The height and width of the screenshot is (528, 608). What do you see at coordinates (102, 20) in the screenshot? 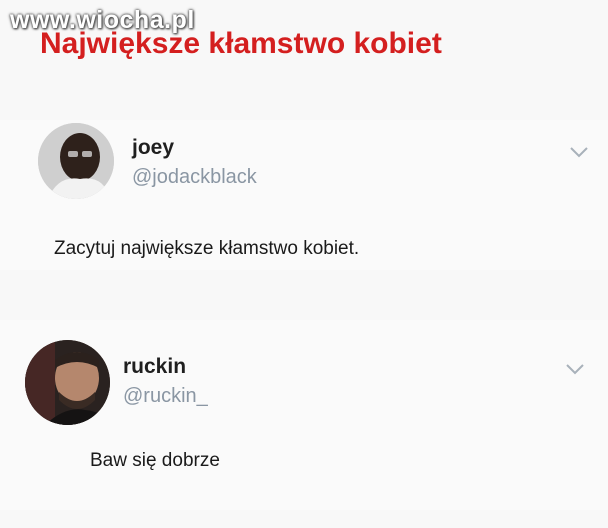
I see `watermark: www.wiocha.pl` at bounding box center [102, 20].